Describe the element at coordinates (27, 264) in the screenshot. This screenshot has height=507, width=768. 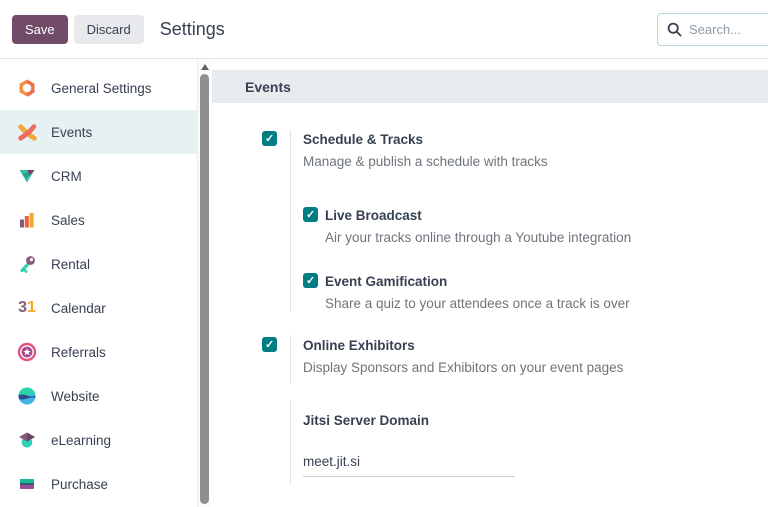
I see `rental-icon` at that location.